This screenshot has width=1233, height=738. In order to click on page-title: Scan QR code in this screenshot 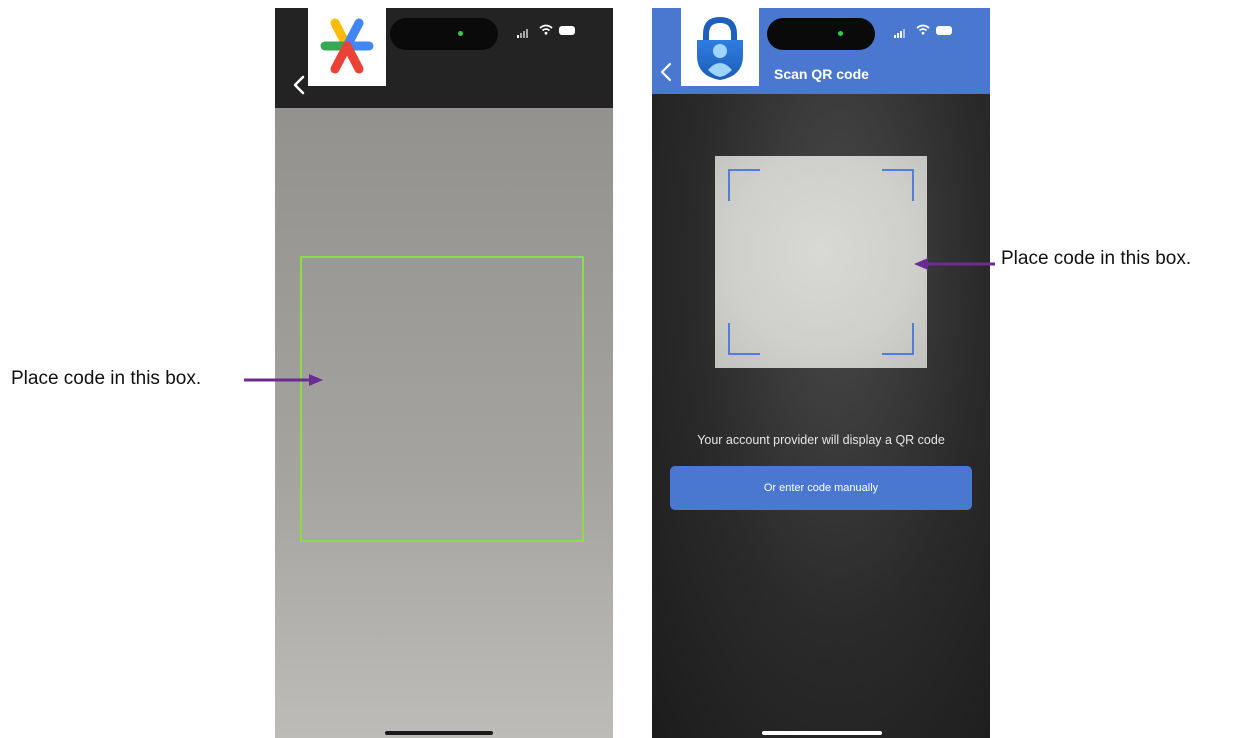, I will do `click(821, 74)`.